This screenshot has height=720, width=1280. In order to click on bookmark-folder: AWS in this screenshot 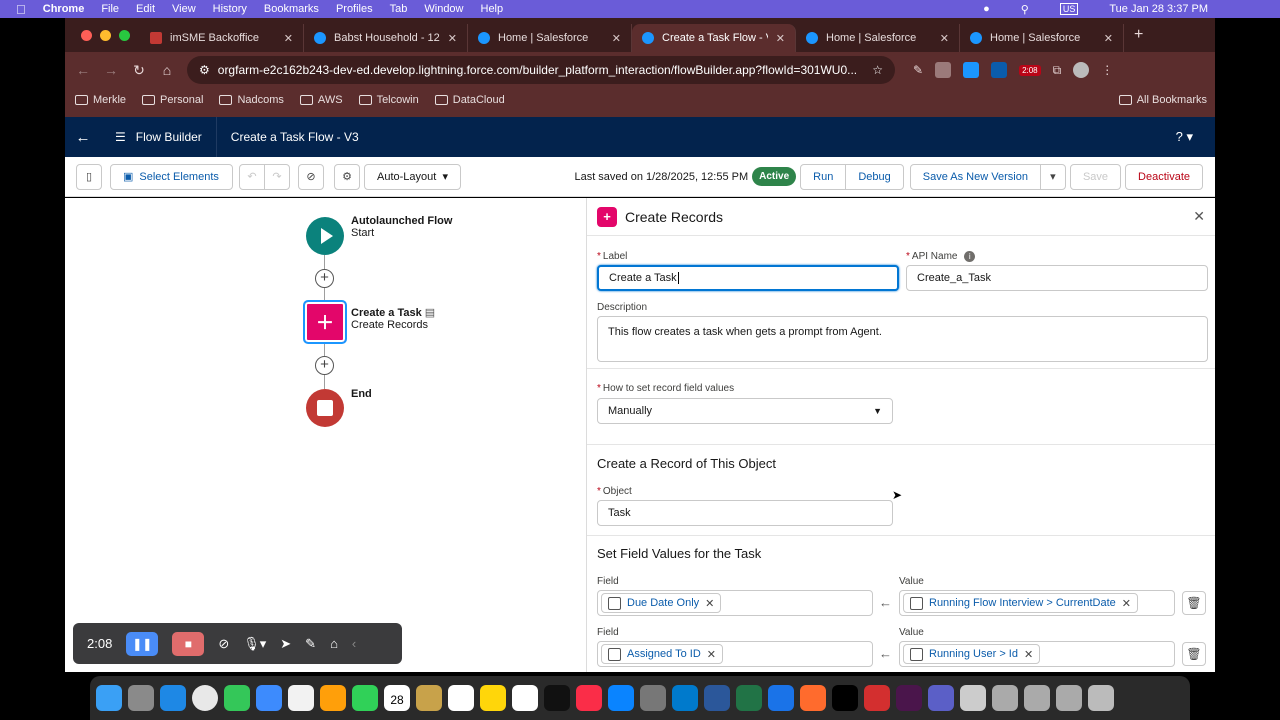, I will do `click(321, 100)`.